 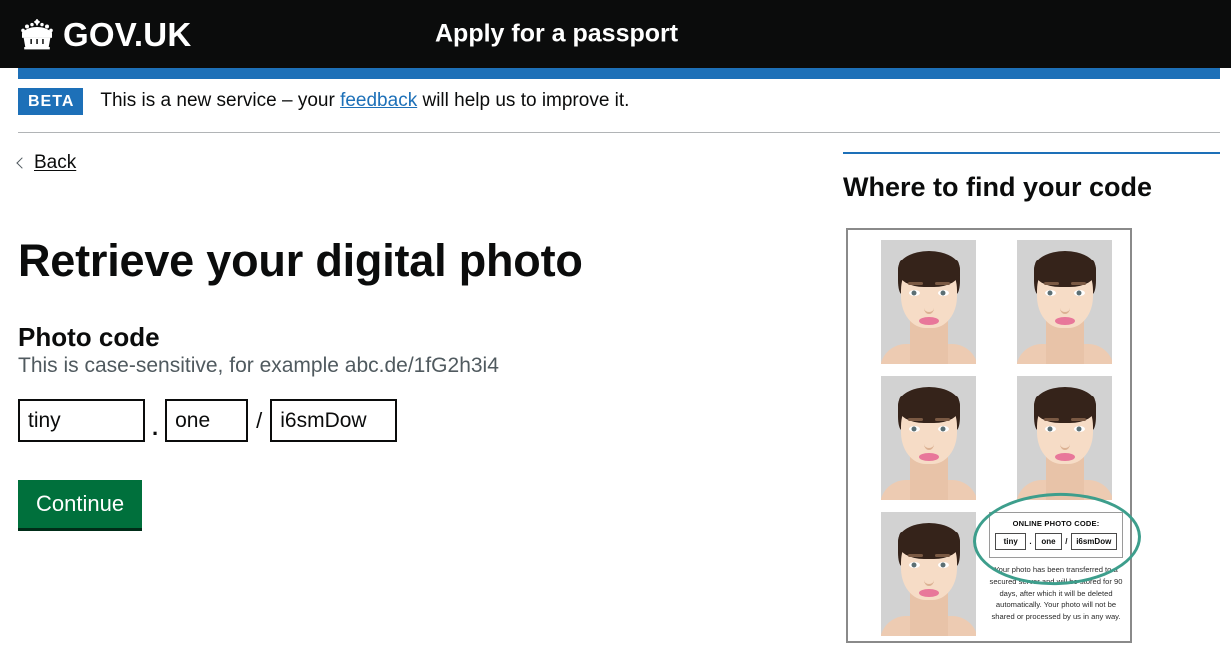 I want to click on related-content: Where to find your code, so click(x=1031, y=177).